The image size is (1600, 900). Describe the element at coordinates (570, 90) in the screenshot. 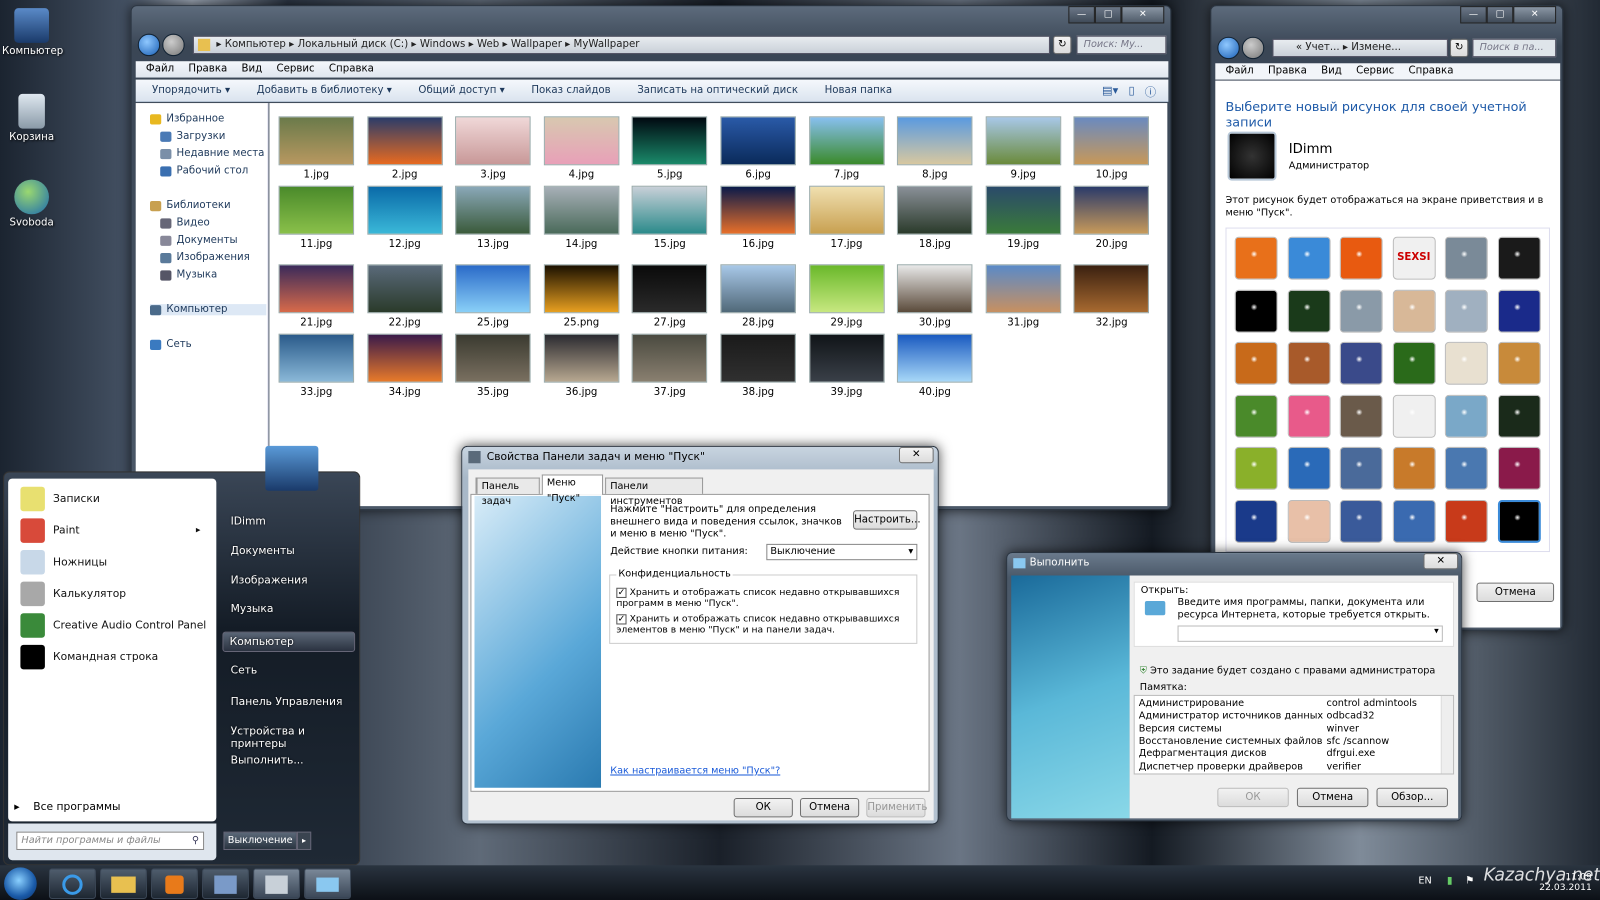

I see `toolbar-button: Показ слайдов` at that location.